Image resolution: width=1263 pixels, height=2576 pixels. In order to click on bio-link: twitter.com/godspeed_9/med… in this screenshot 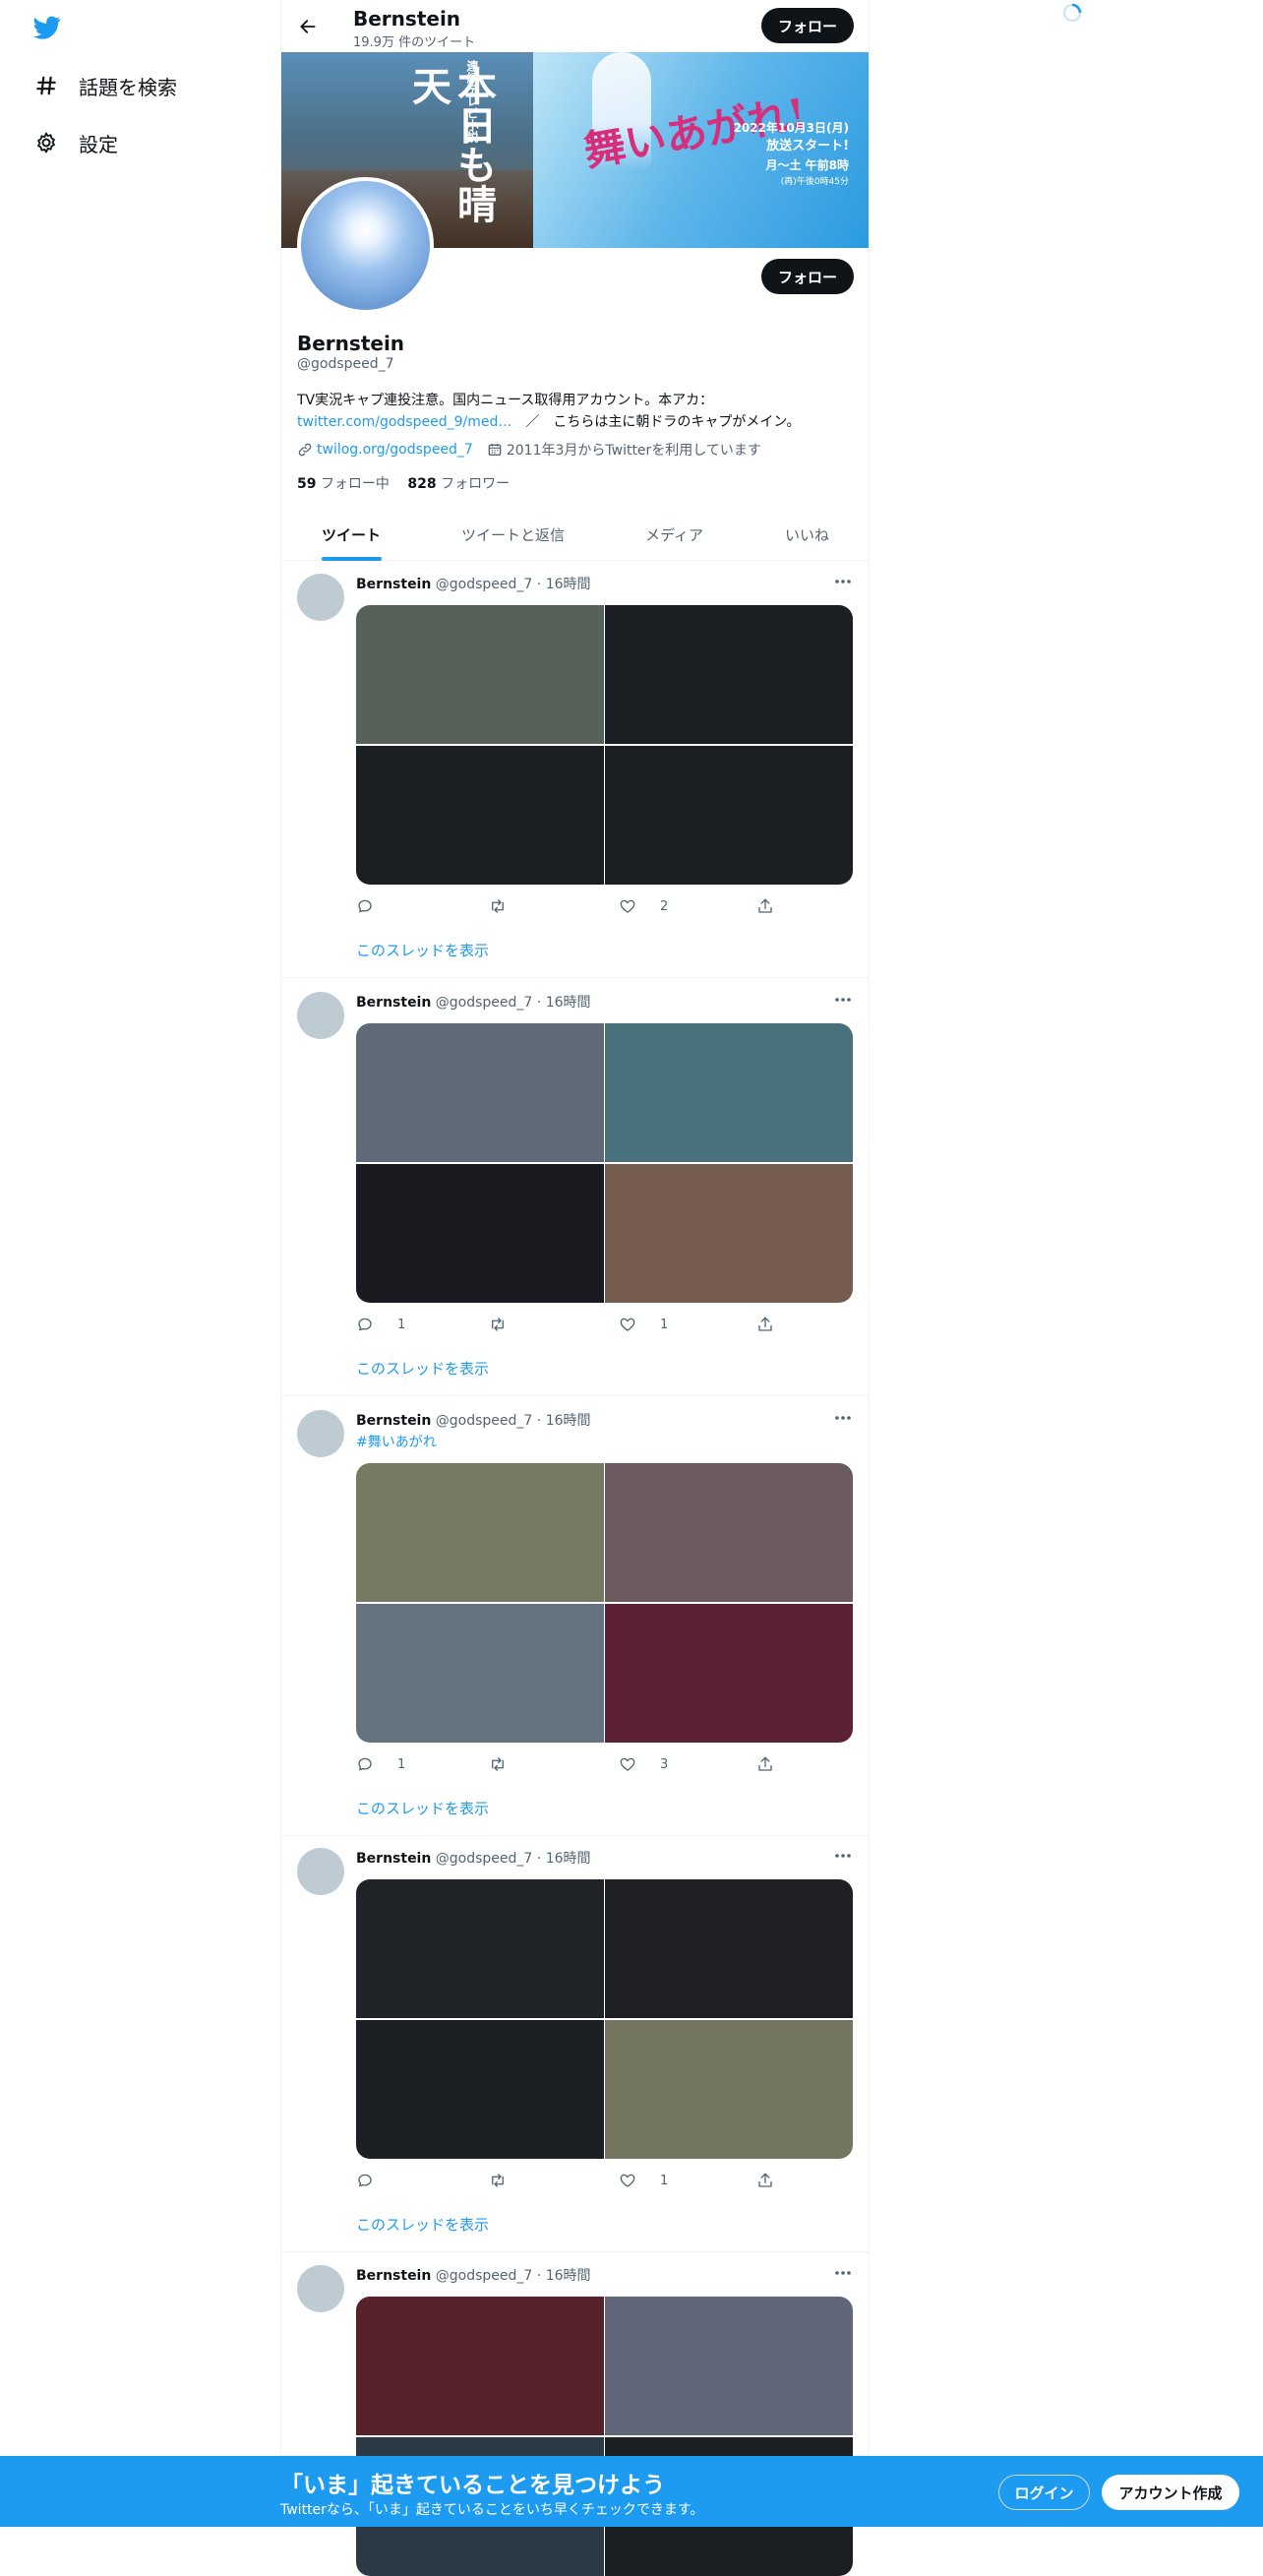, I will do `click(404, 422)`.